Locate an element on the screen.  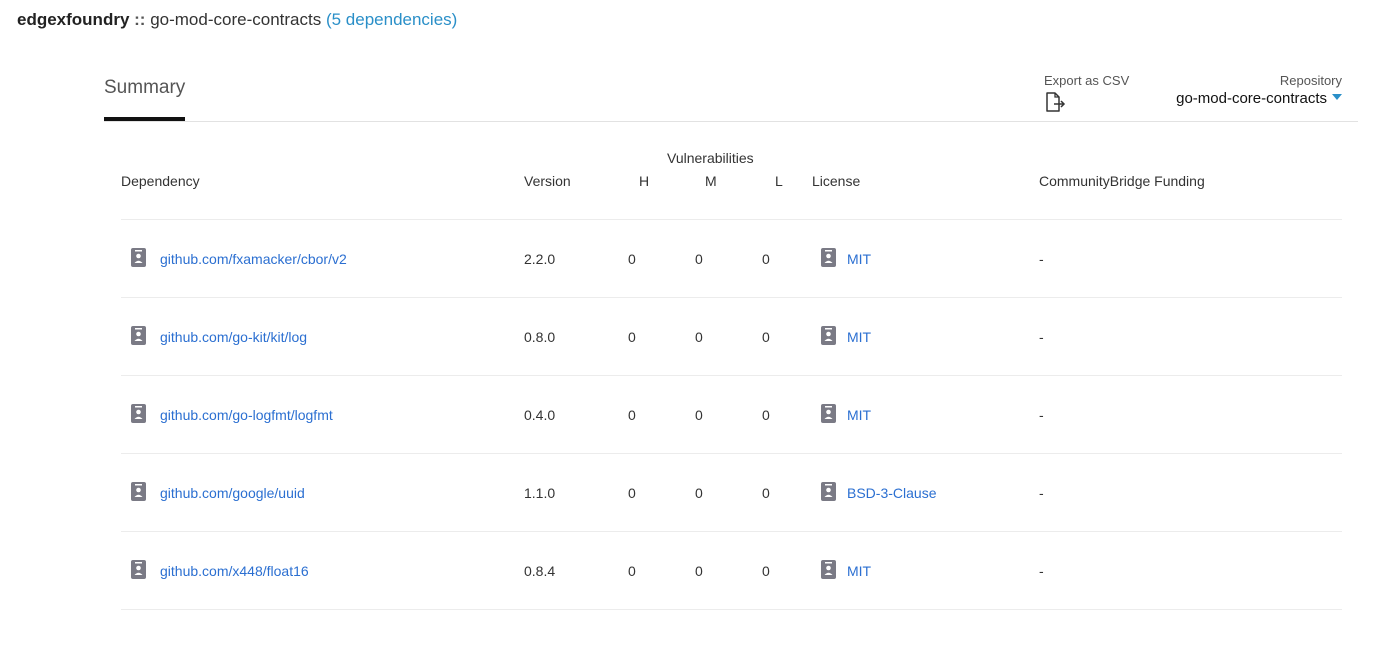
version-cell: 0.4.0 is located at coordinates (540, 415).